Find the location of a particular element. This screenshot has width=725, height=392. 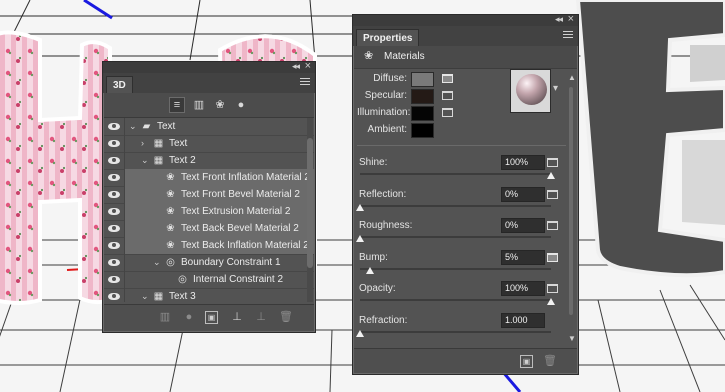

layer-row: ⌄ ▦ Text 3 is located at coordinates (209, 295).